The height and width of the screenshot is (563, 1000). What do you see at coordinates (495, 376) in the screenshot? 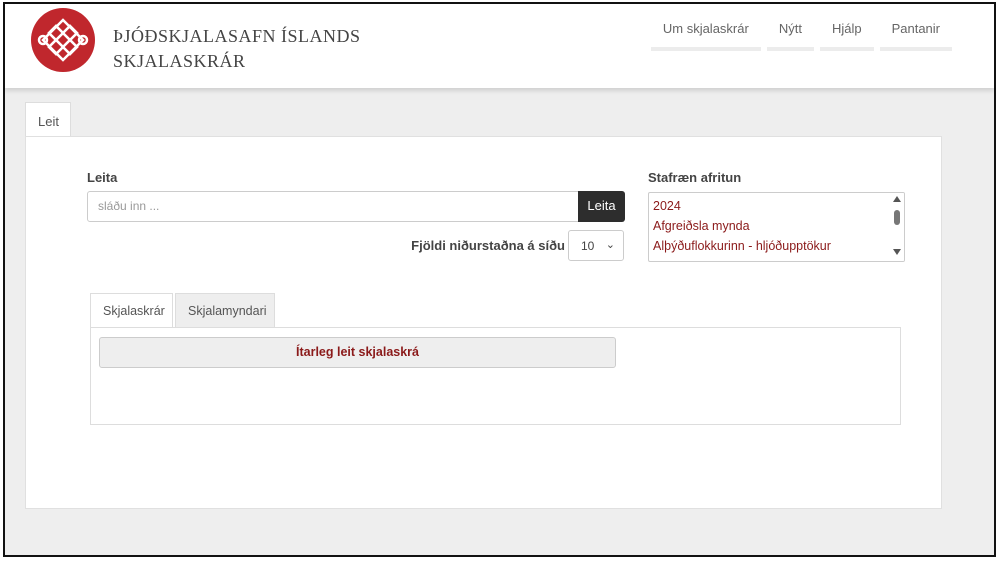
I see `sub-tab-panel: Ítarleg leit skjalaskrá` at bounding box center [495, 376].